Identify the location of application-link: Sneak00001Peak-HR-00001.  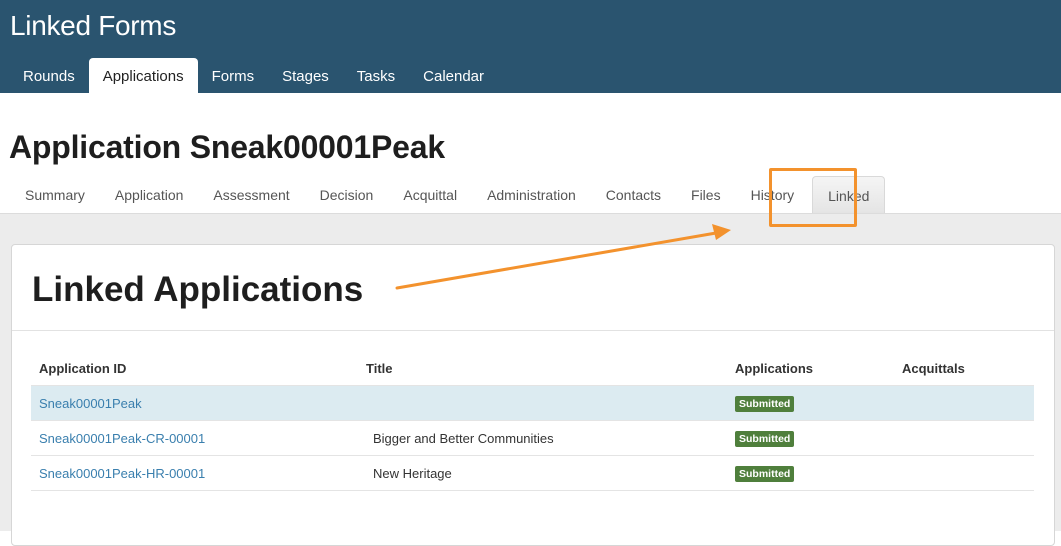
(122, 473).